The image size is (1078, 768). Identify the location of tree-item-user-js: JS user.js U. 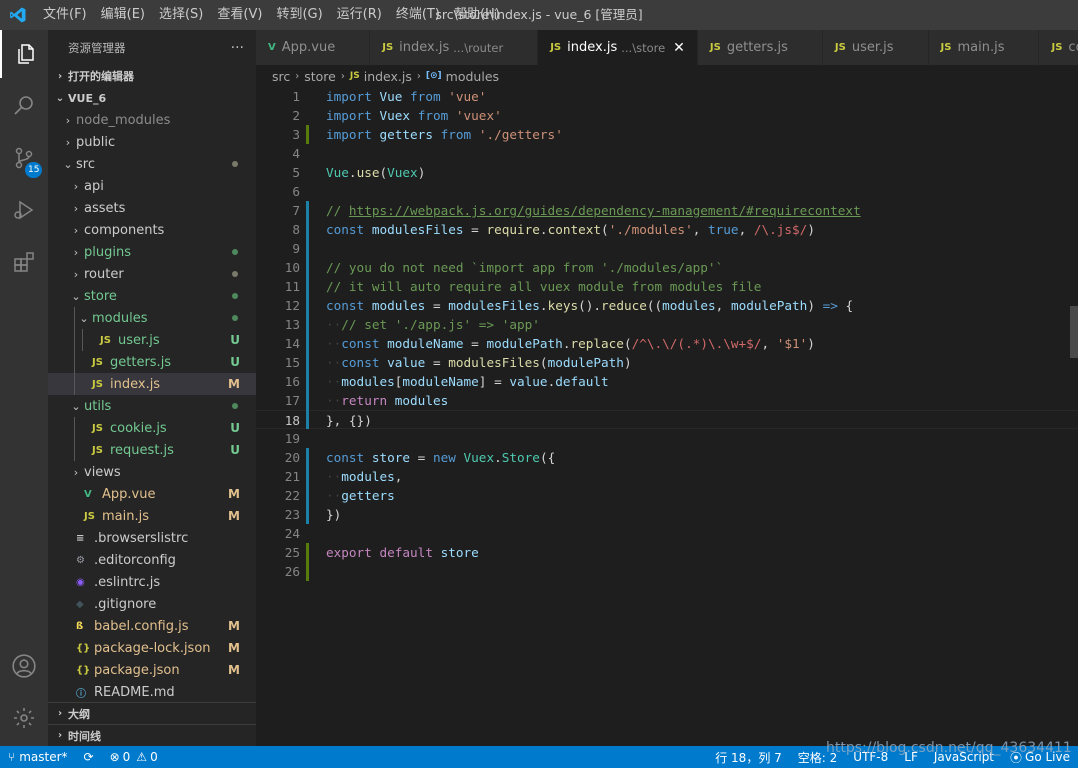
(152, 340).